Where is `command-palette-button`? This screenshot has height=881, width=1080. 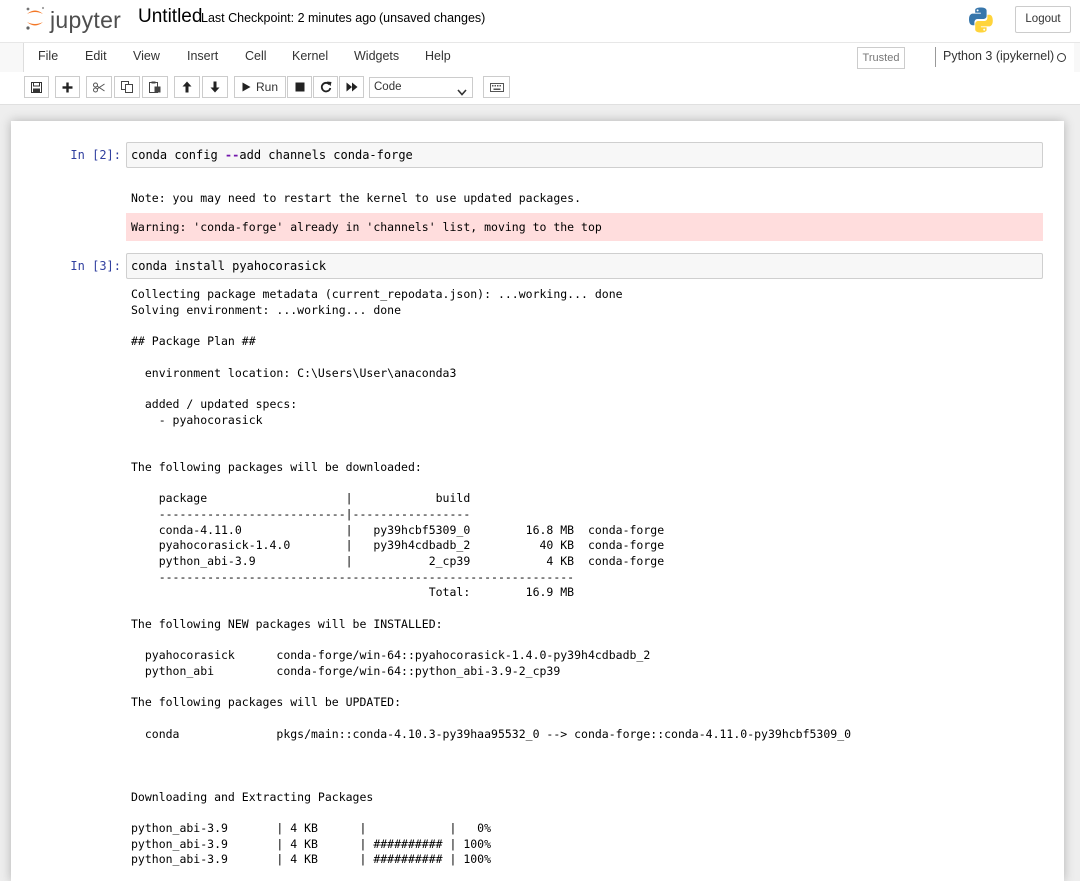
command-palette-button is located at coordinates (496, 87).